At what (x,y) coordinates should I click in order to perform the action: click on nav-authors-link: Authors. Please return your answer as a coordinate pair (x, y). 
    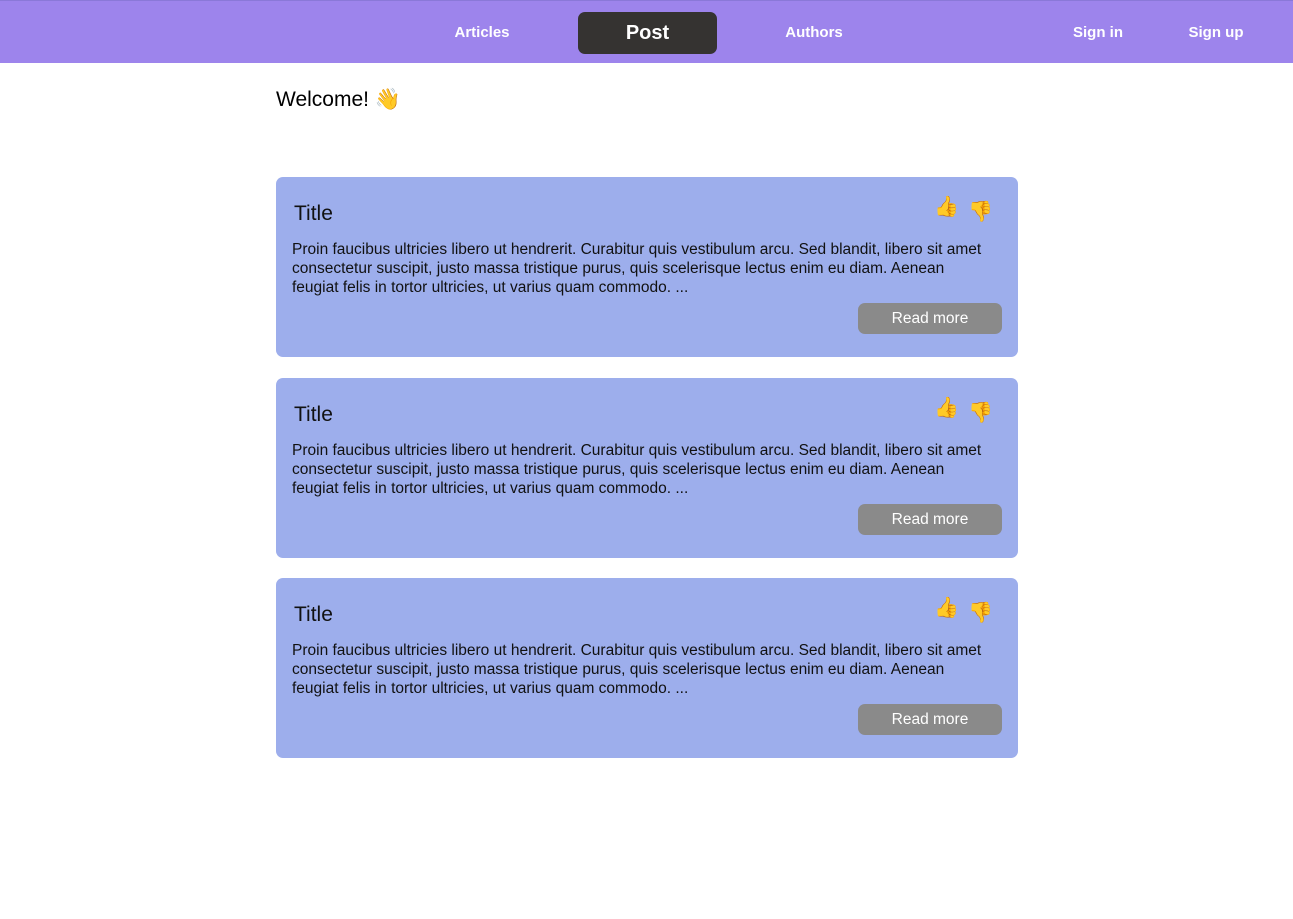
    Looking at the image, I should click on (814, 32).